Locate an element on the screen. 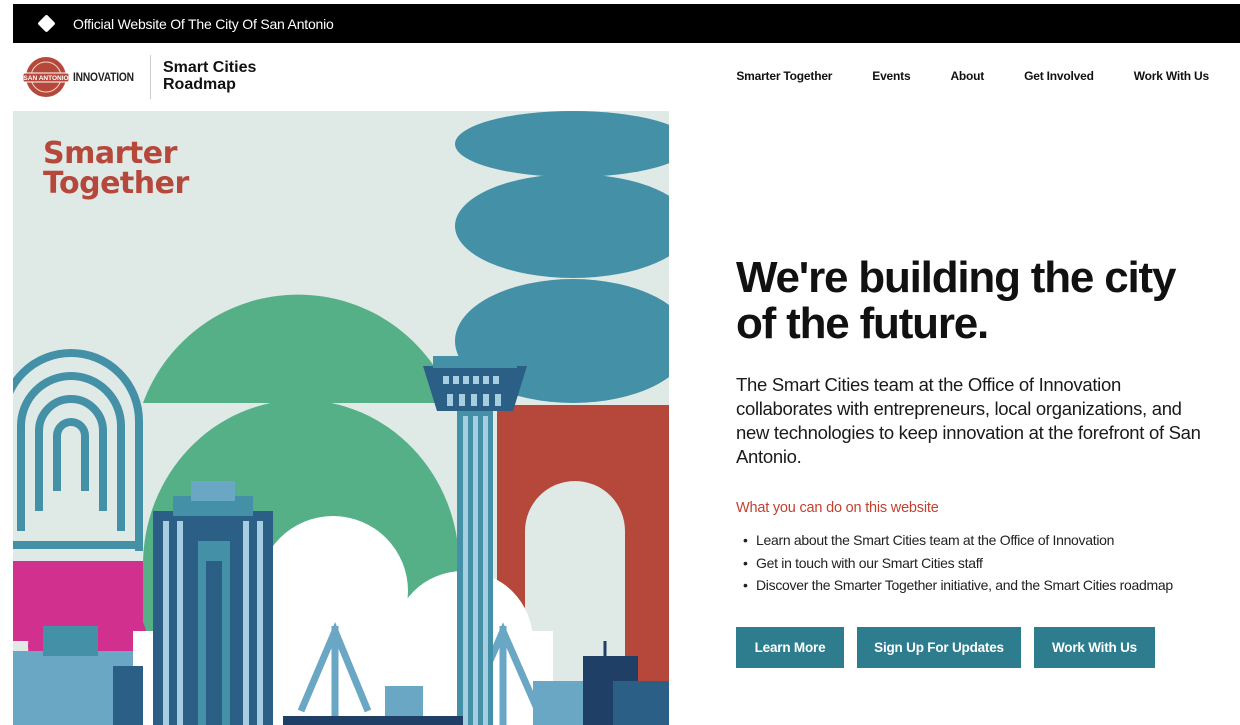 The height and width of the screenshot is (725, 1240). seal-text: SAN ANTONIO is located at coordinates (45, 78).